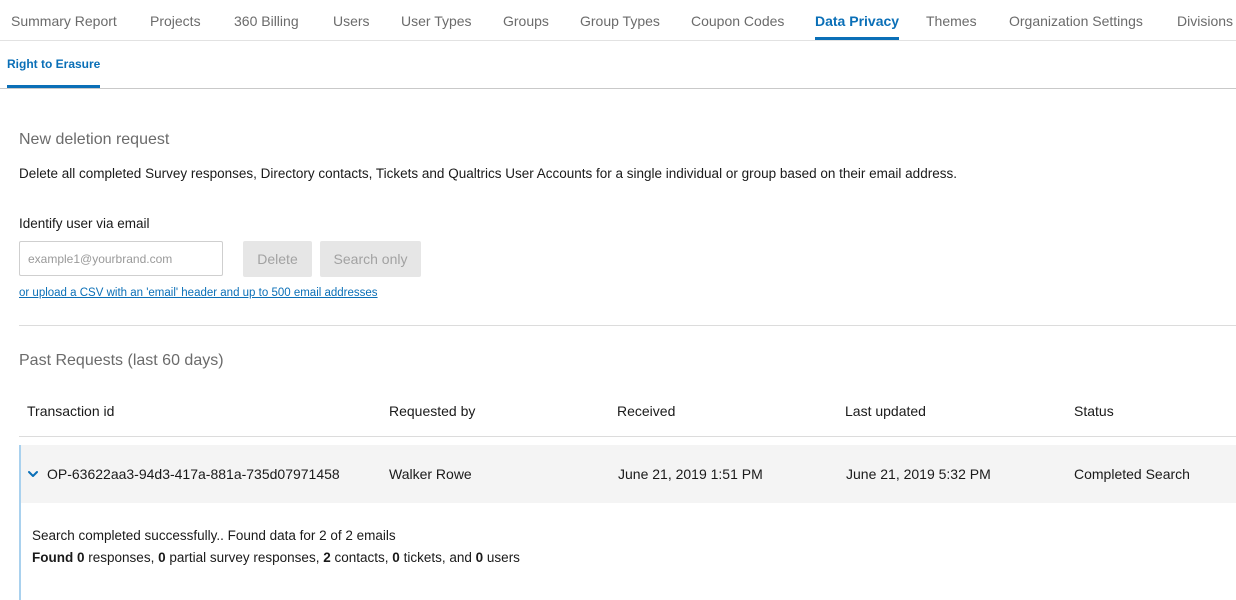  What do you see at coordinates (885, 411) in the screenshot?
I see `column-header-last-updated: Last updated` at bounding box center [885, 411].